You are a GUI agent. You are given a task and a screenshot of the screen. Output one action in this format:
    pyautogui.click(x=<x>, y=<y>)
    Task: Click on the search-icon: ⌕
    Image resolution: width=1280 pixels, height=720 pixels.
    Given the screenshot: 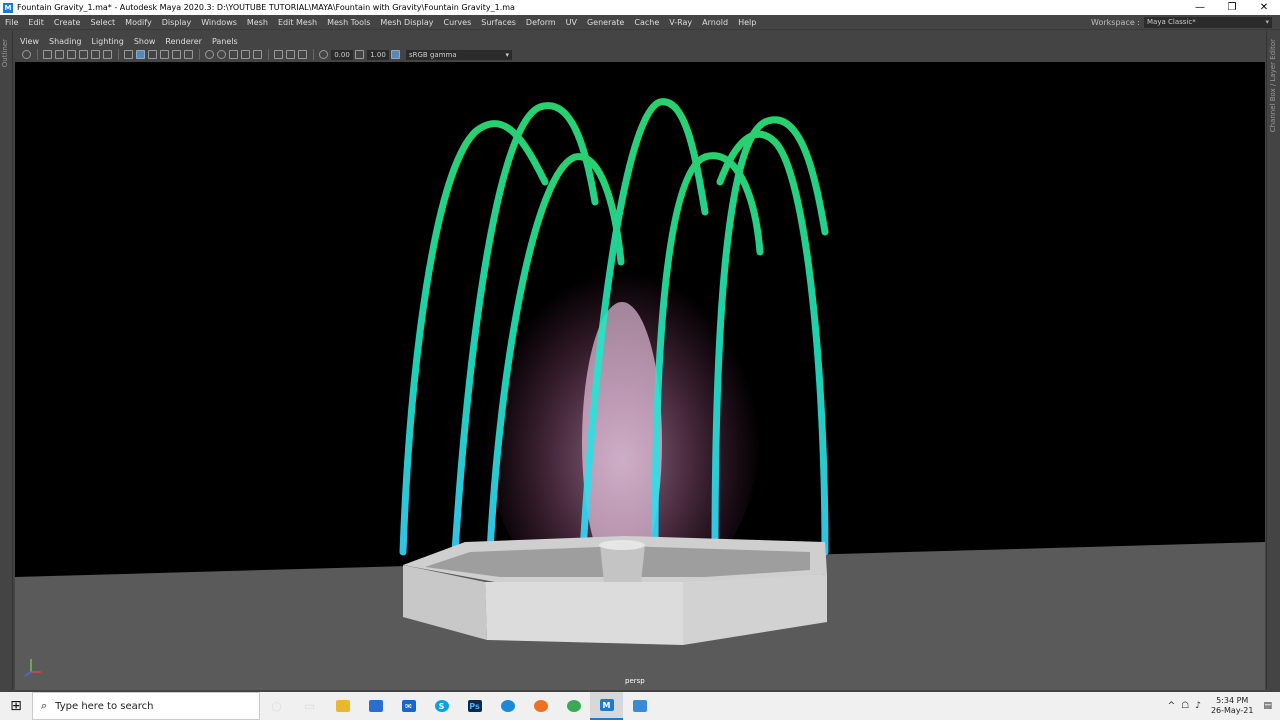 What is the action you would take?
    pyautogui.click(x=44, y=705)
    